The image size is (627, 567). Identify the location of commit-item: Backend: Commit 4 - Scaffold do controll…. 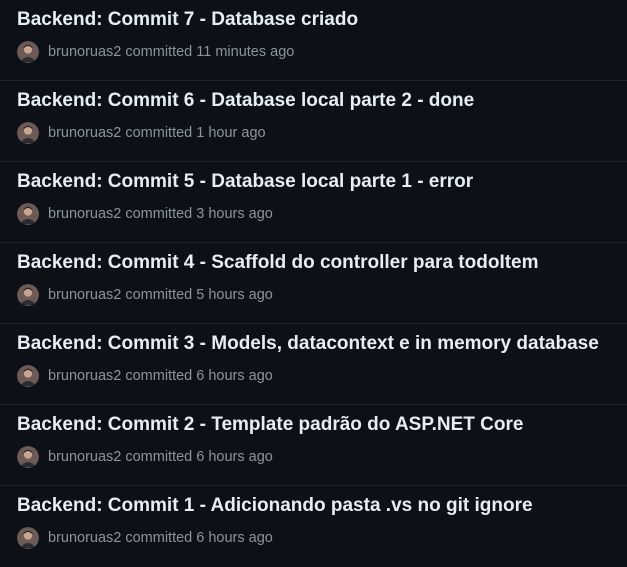
(313, 283).